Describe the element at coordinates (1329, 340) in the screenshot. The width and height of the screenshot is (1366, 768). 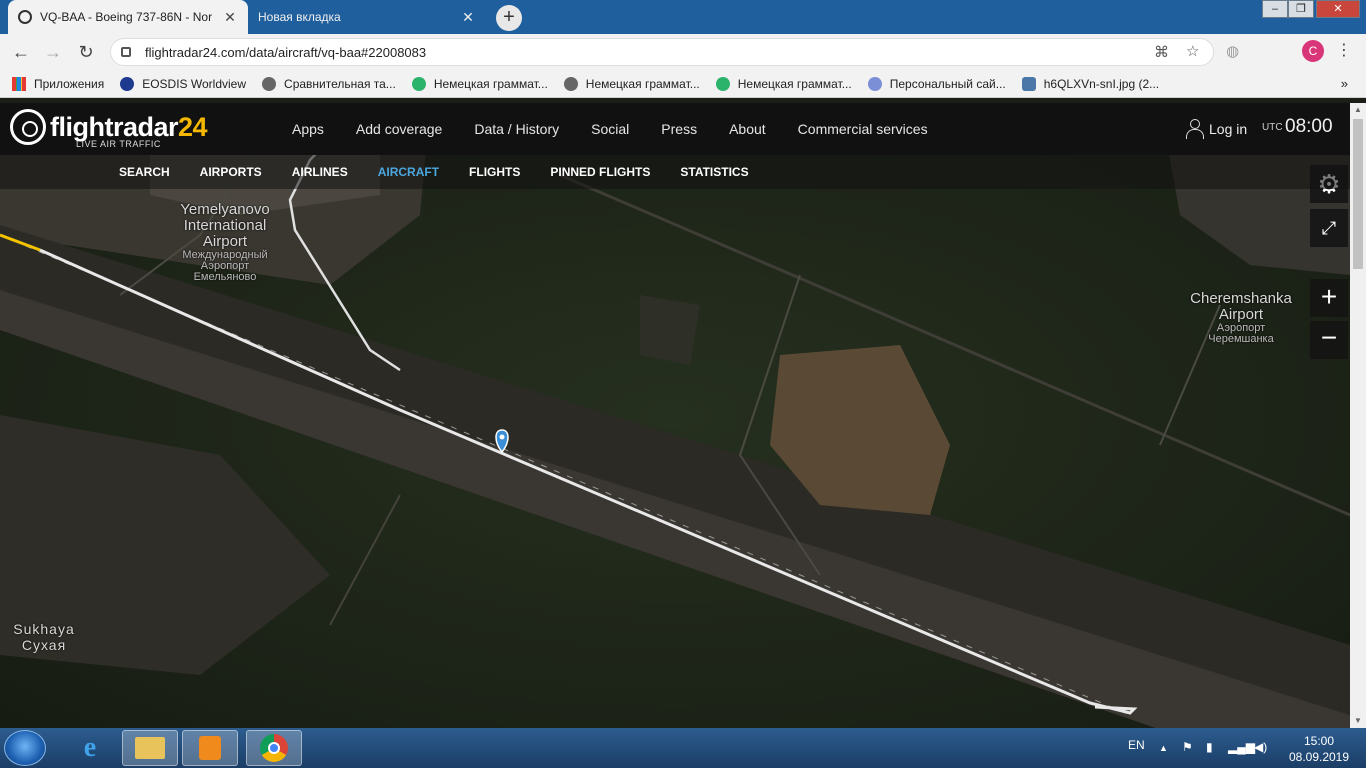
I see `zoom-out-button: −` at that location.